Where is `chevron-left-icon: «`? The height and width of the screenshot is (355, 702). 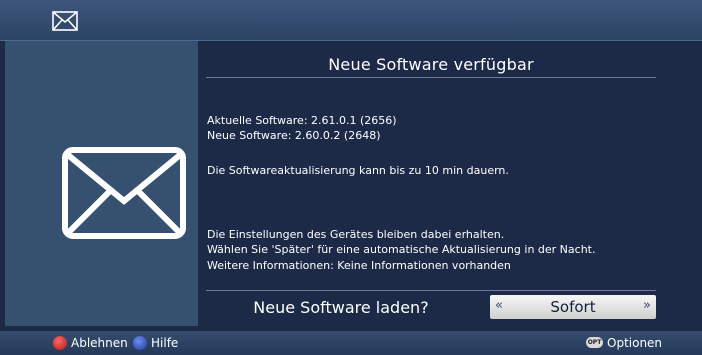 chevron-left-icon: « is located at coordinates (499, 305).